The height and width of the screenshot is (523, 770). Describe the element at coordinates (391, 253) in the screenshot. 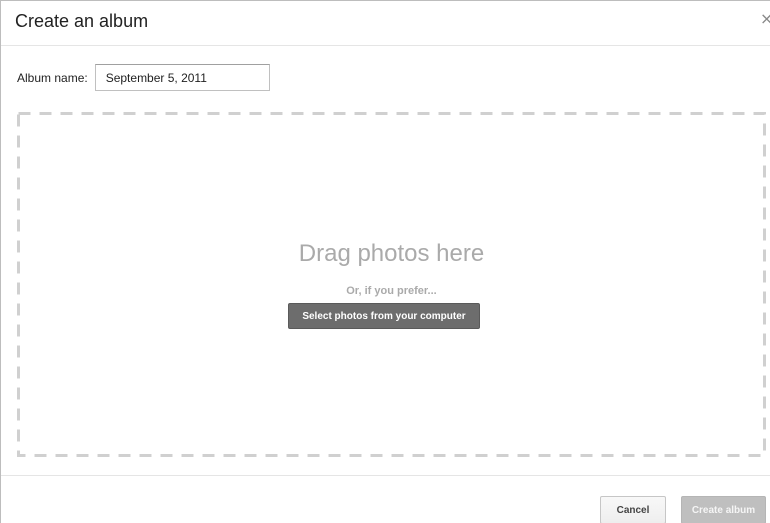

I see `drag-photos-heading: Drag photos here` at that location.